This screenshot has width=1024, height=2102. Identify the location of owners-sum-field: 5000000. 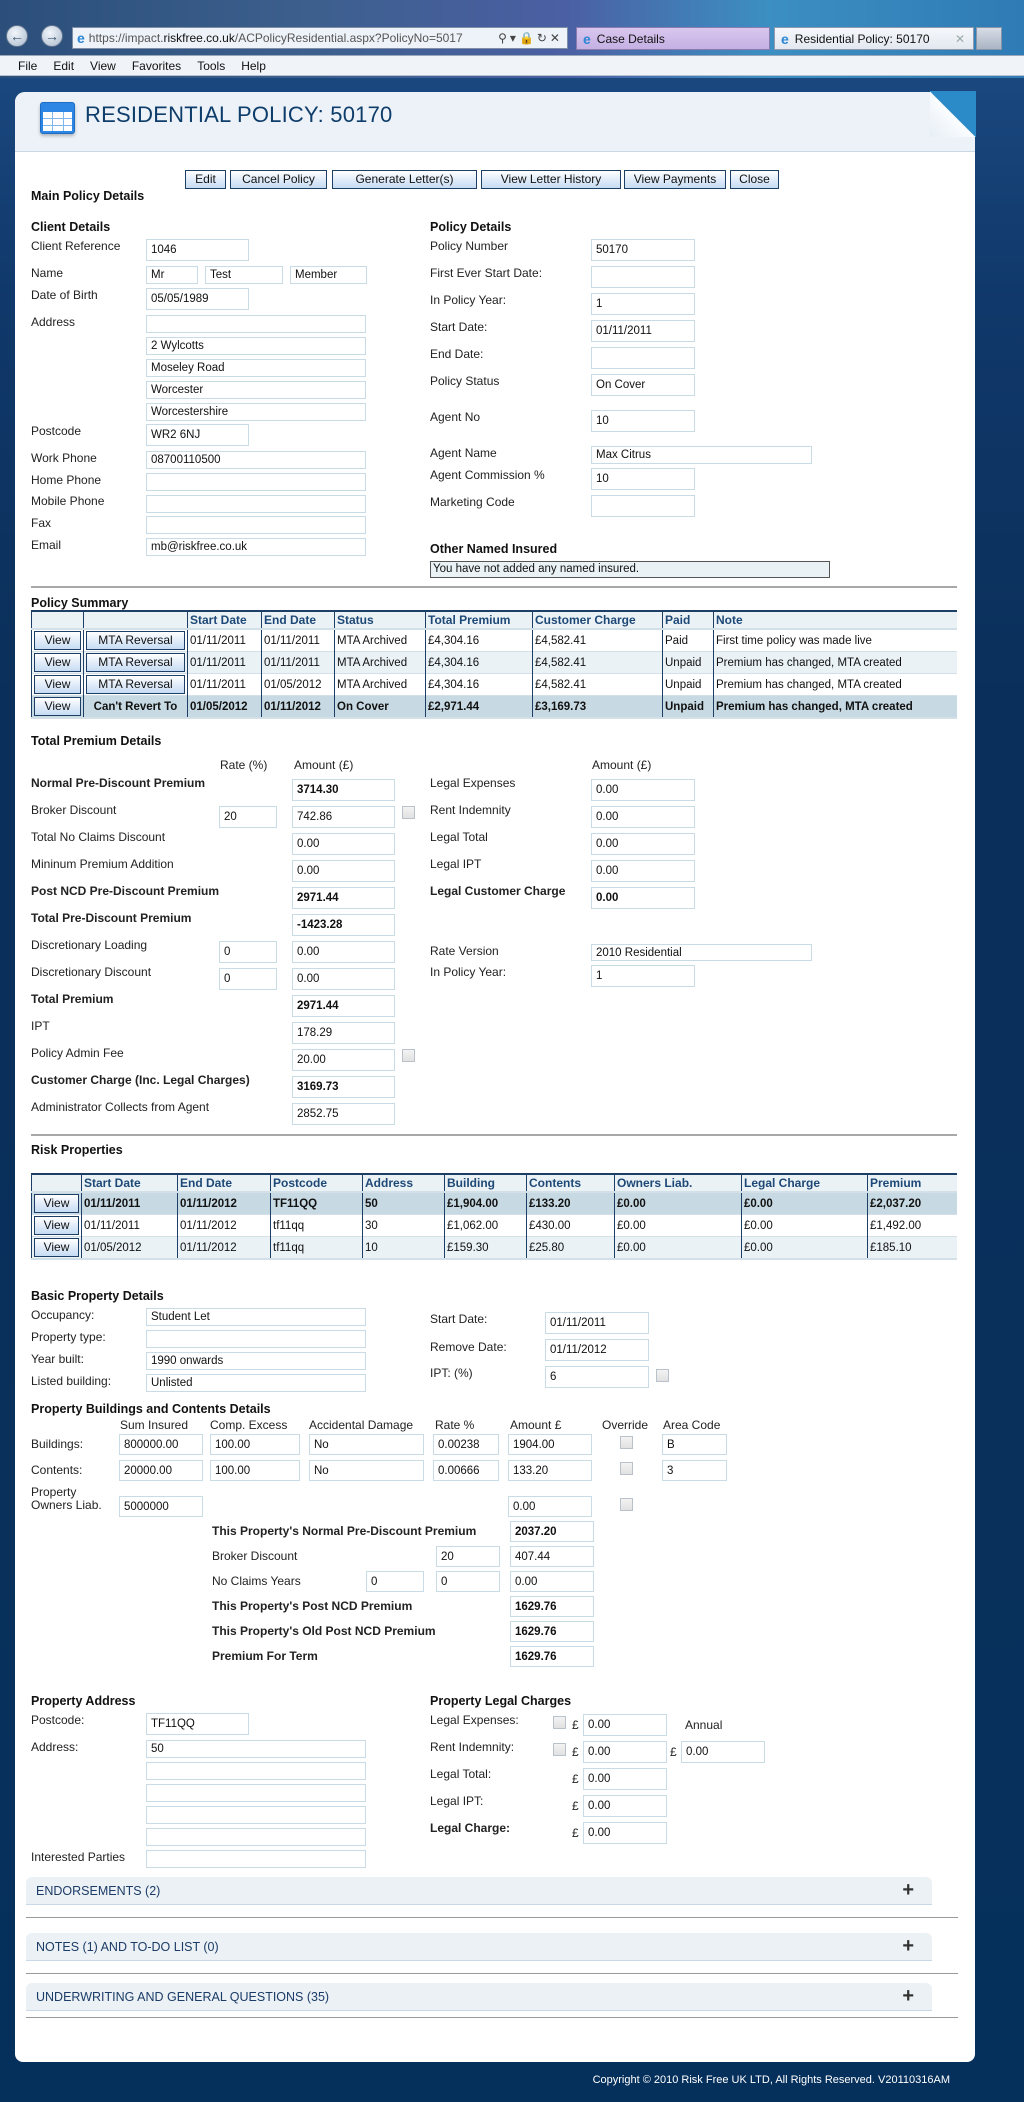
(161, 1506).